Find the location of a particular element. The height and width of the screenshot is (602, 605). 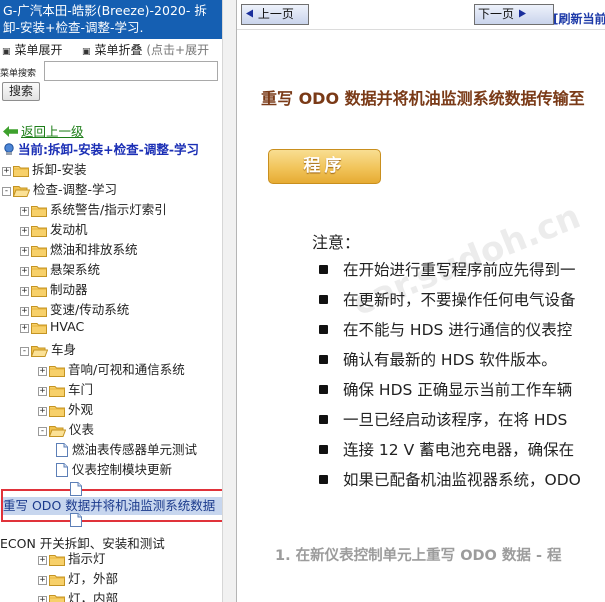

tree-node: + 燃油和排放系统 is located at coordinates (79, 248).